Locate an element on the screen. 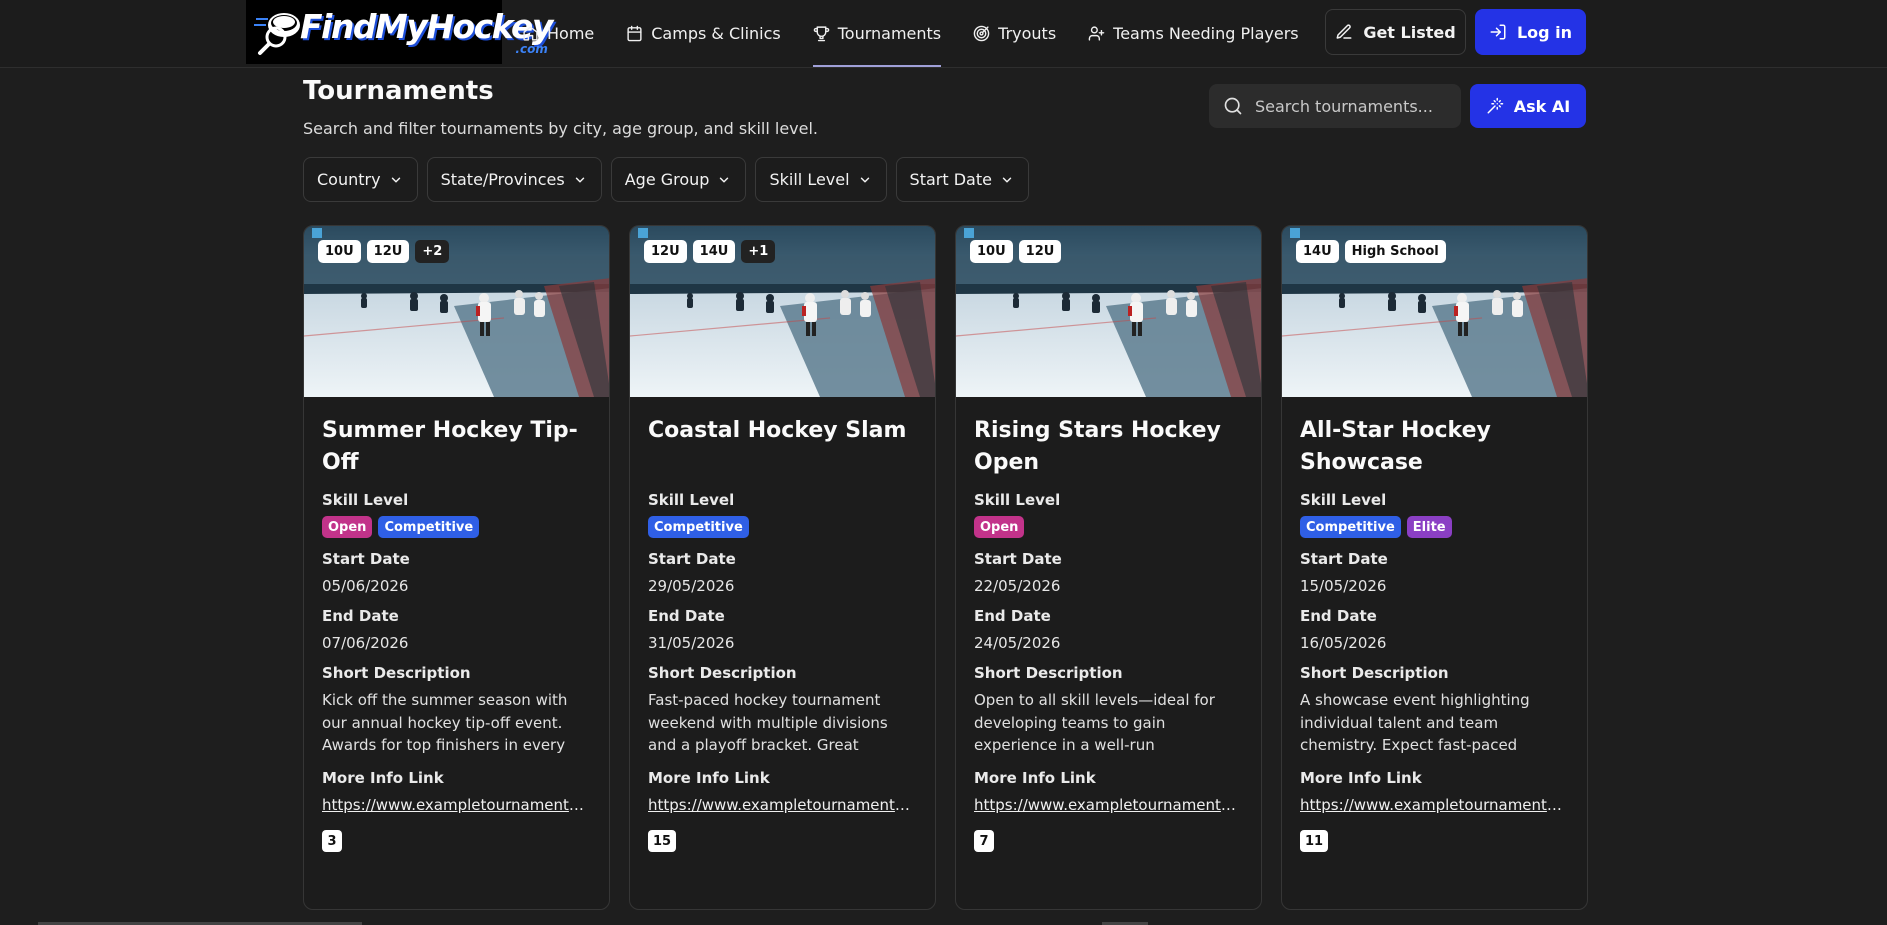 This screenshot has height=925, width=1887. end-date-value: 24/05/2026 is located at coordinates (1017, 643).